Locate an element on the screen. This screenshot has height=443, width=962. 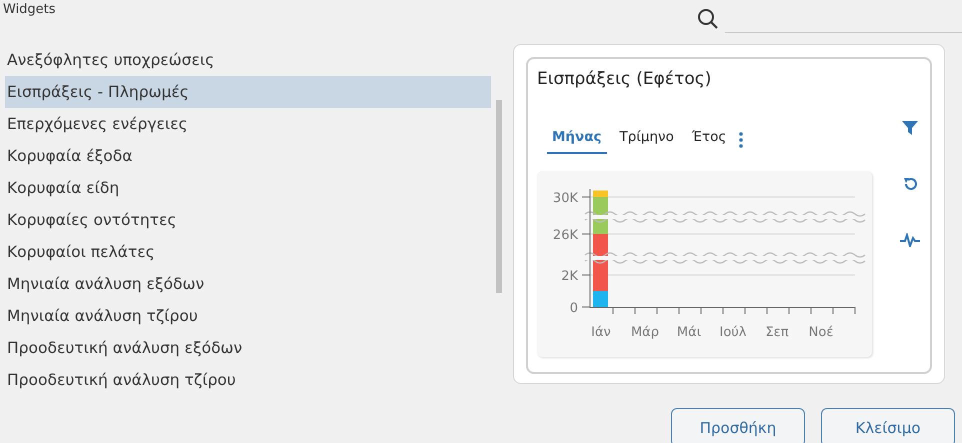
widget-list-item: Κορυφαία έξοδα is located at coordinates (248, 156).